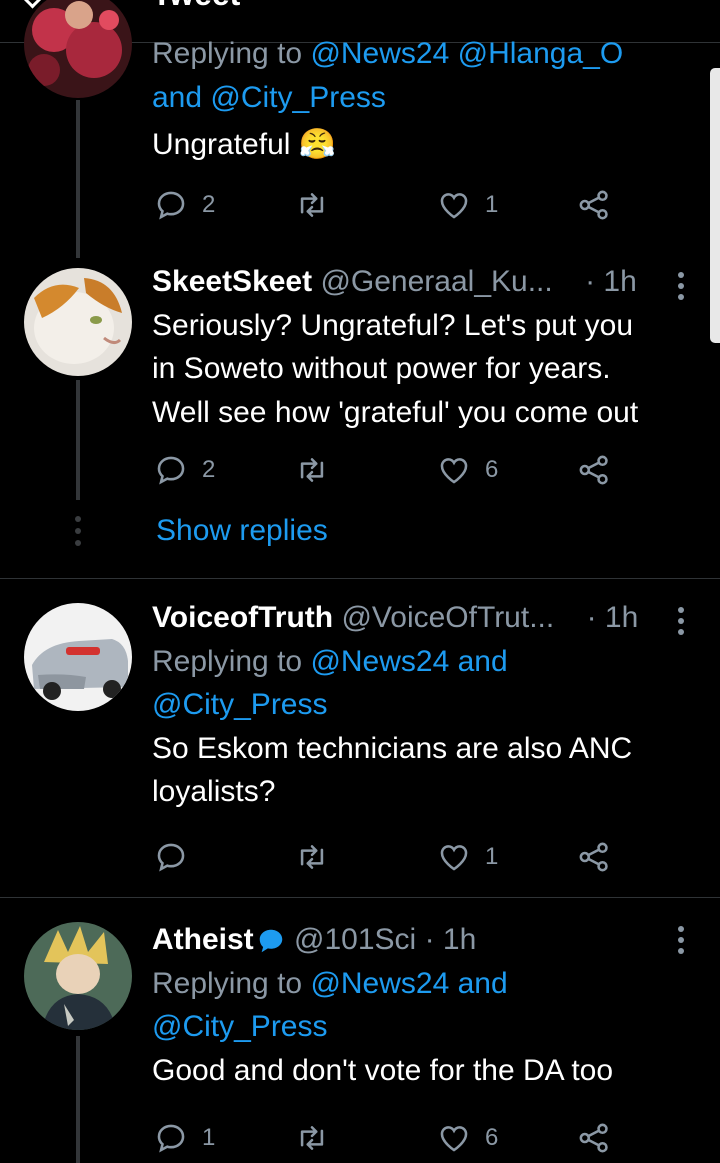 This screenshot has height=1163, width=720. I want to click on tweet-text-line: in Soweto without power for years., so click(381, 368).